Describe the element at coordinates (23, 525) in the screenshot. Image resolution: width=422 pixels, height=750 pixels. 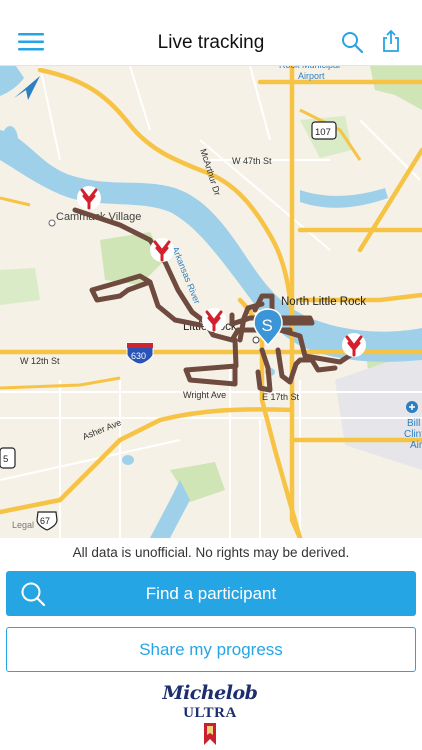
I see `map-legal-link: Legal` at that location.